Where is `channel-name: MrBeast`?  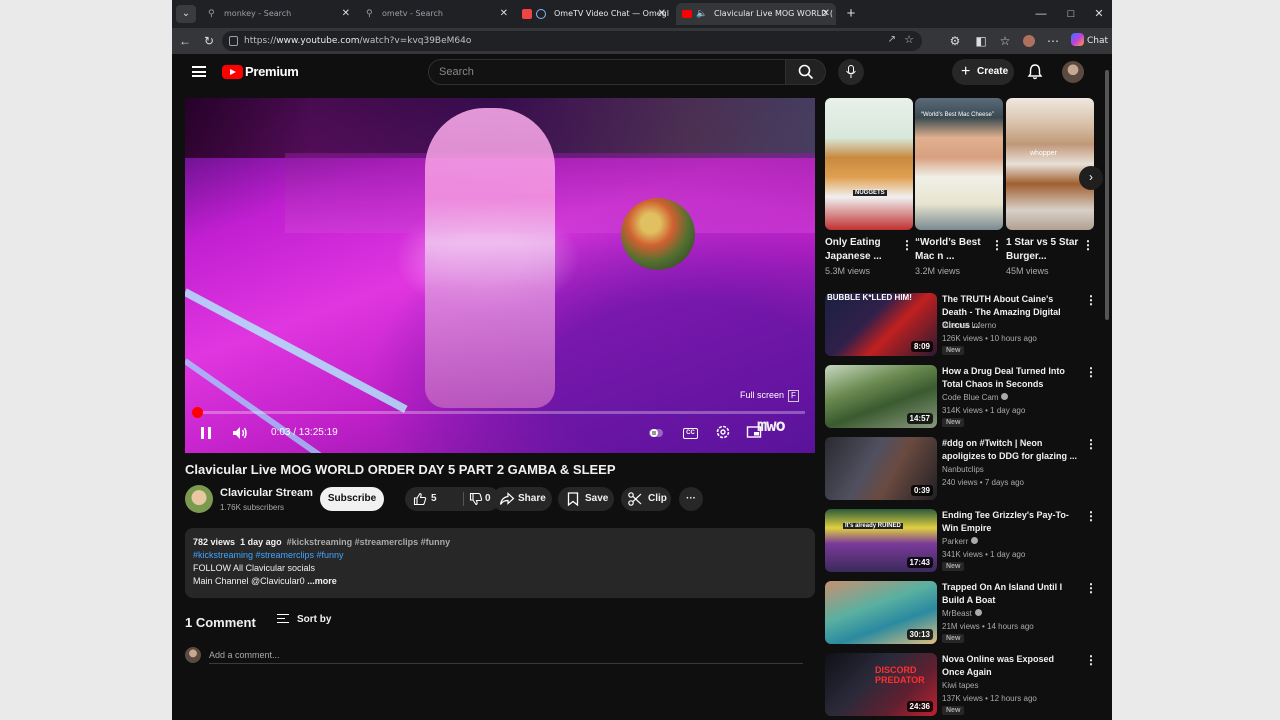 channel-name: MrBeast is located at coordinates (962, 613).